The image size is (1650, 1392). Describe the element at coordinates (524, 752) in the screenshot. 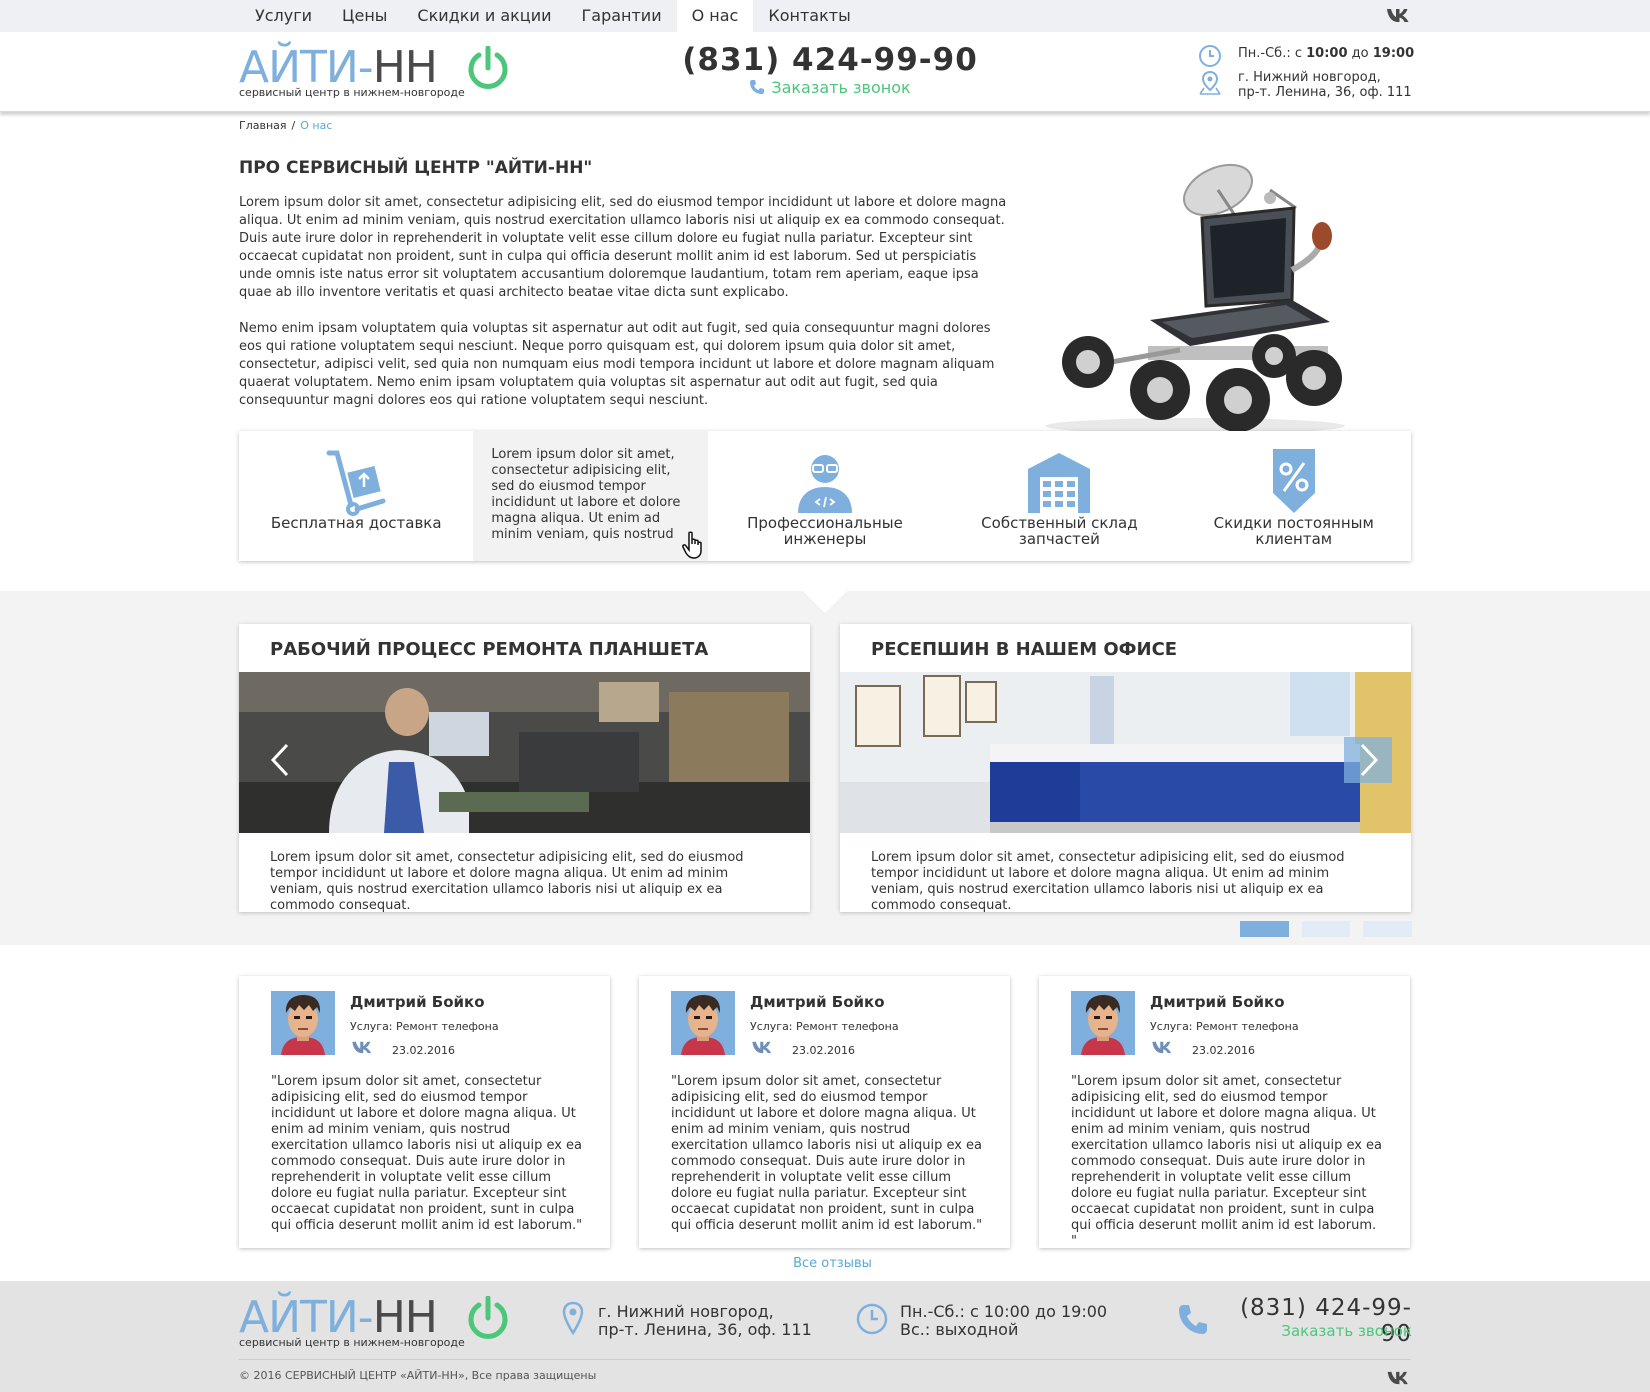

I see `repair-photo` at that location.